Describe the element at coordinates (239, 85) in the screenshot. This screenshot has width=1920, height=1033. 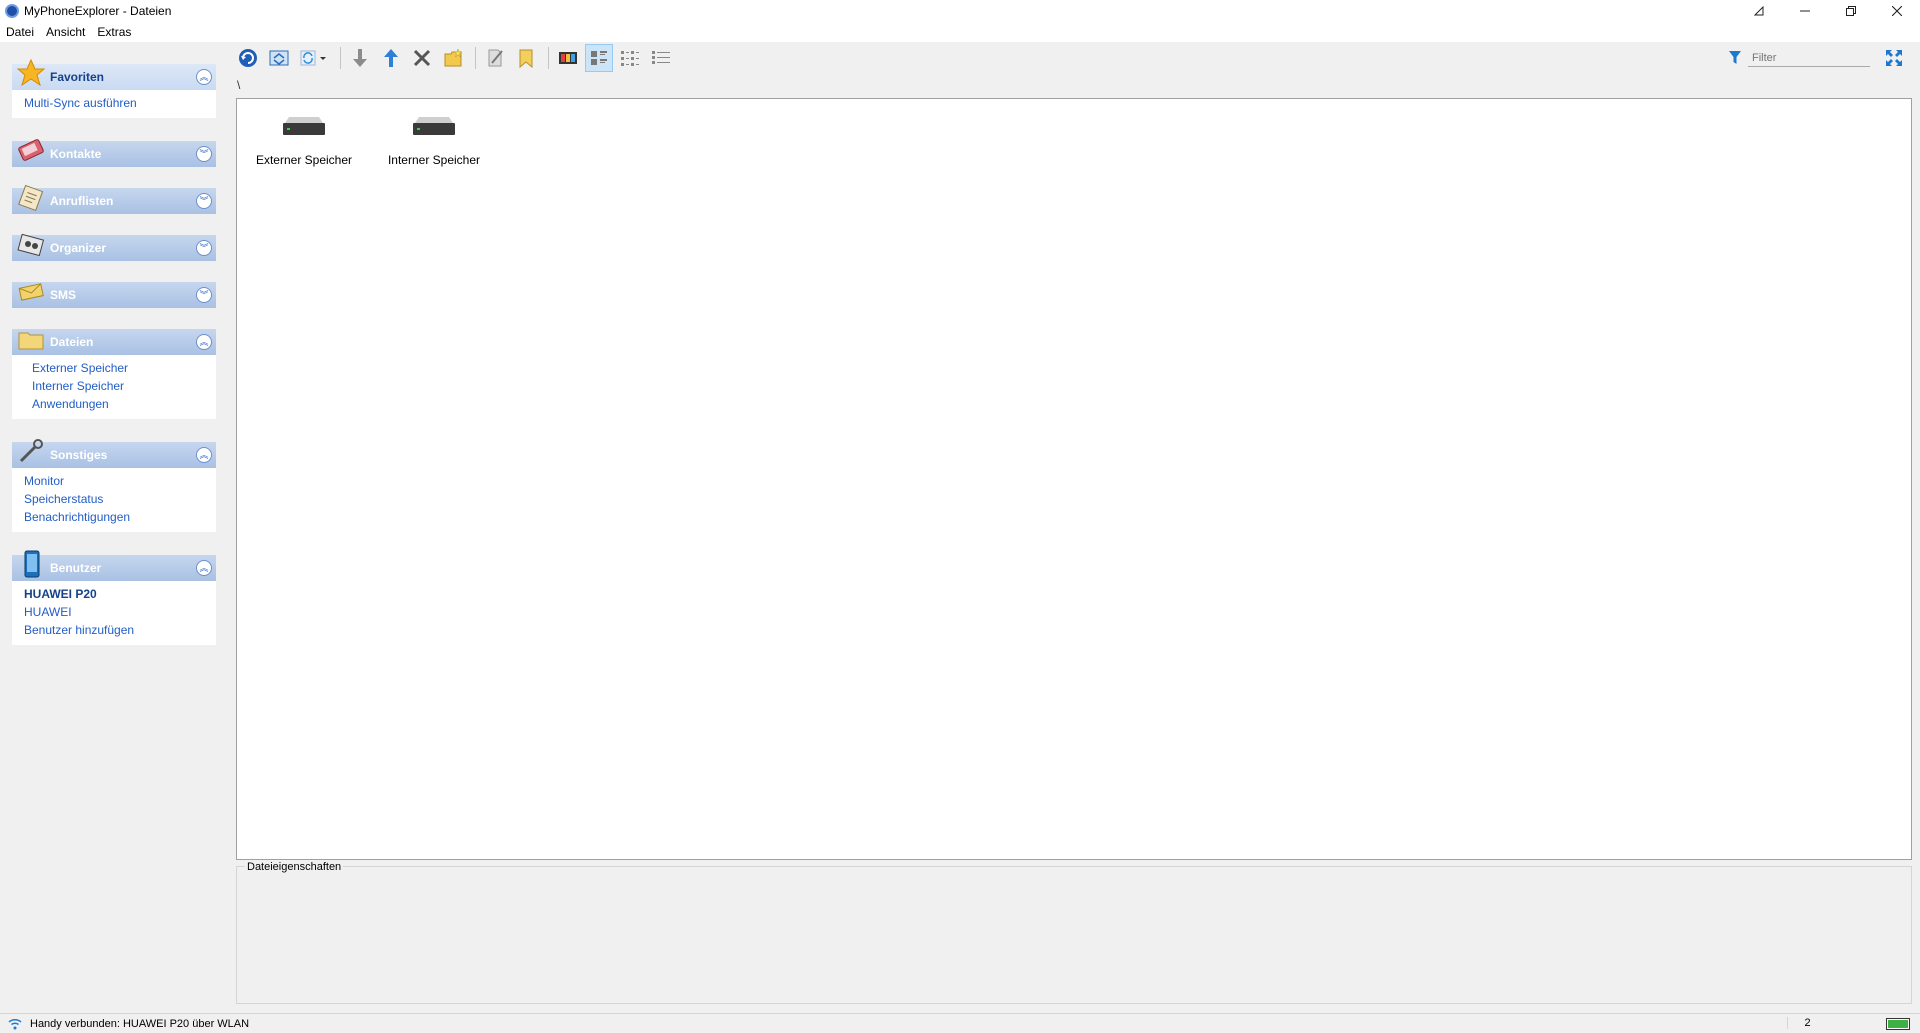
I see `path-label: \` at that location.